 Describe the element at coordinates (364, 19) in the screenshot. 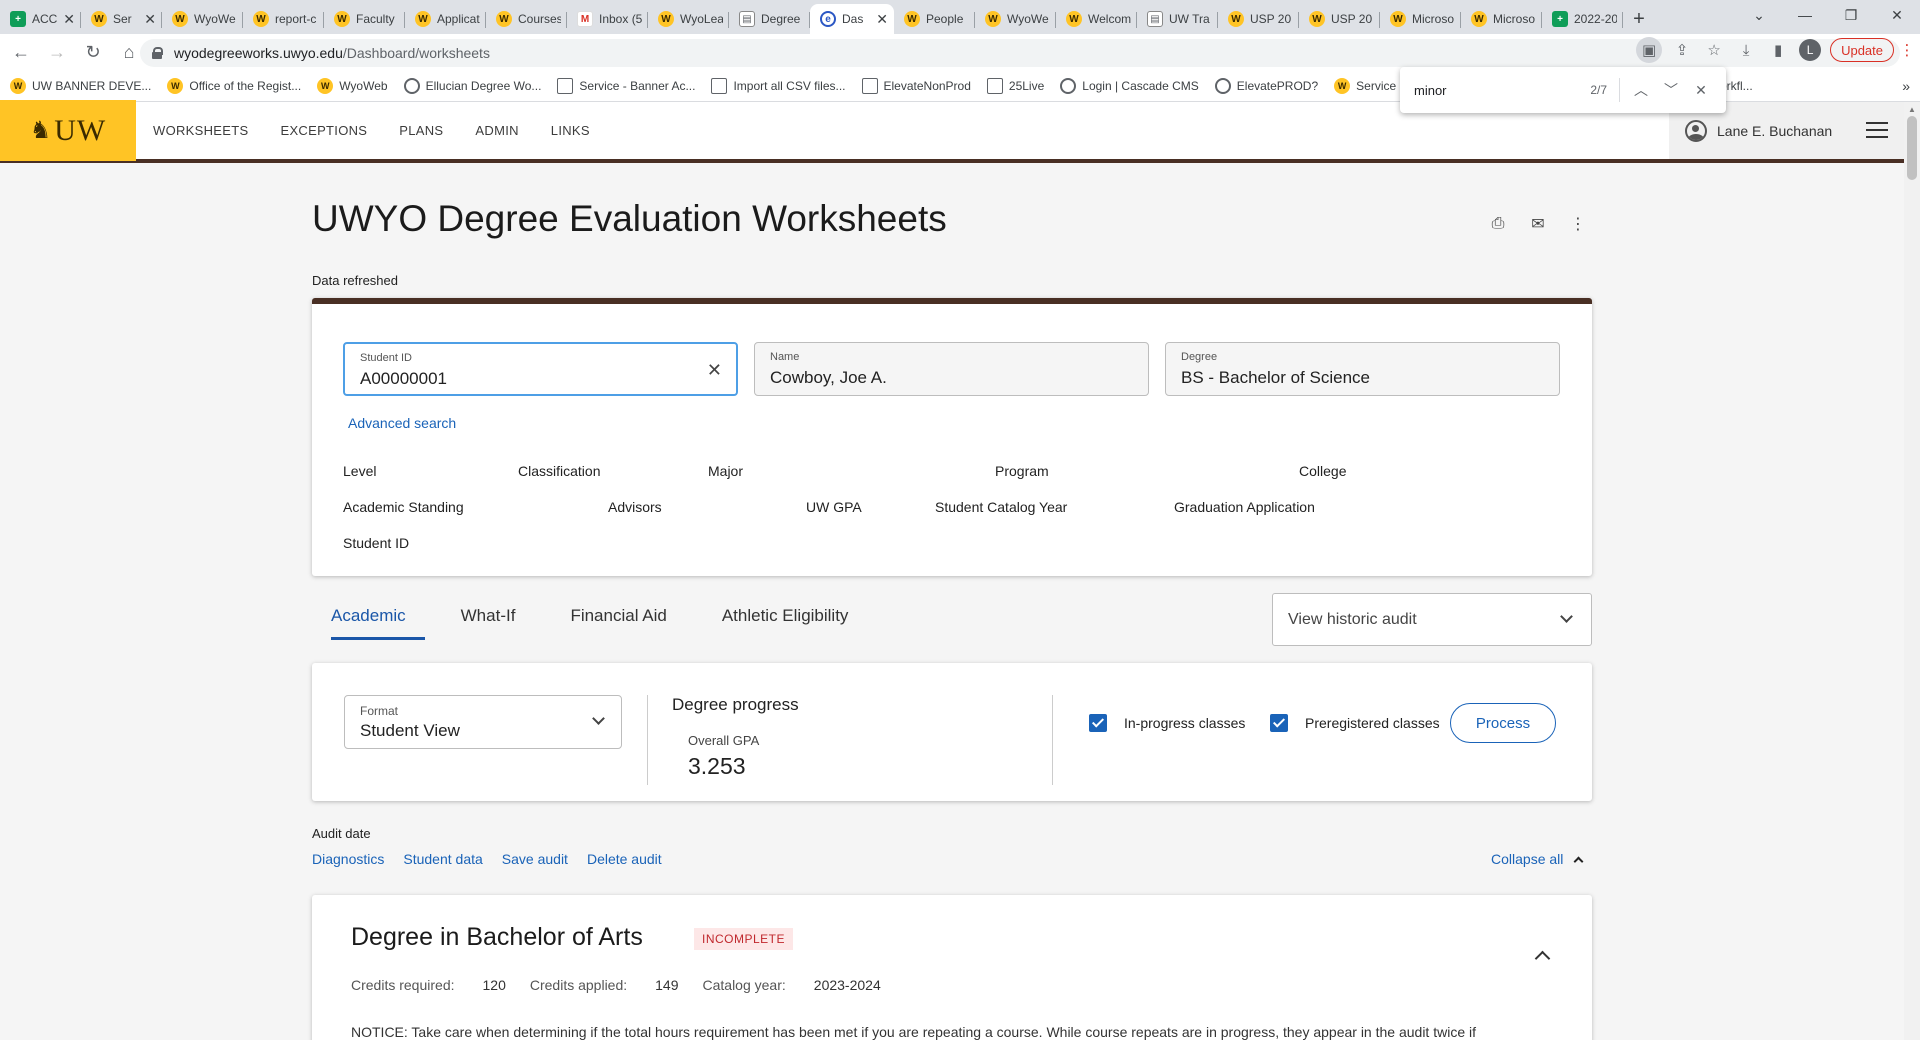

I see `browser-tab: W Faculty` at that location.